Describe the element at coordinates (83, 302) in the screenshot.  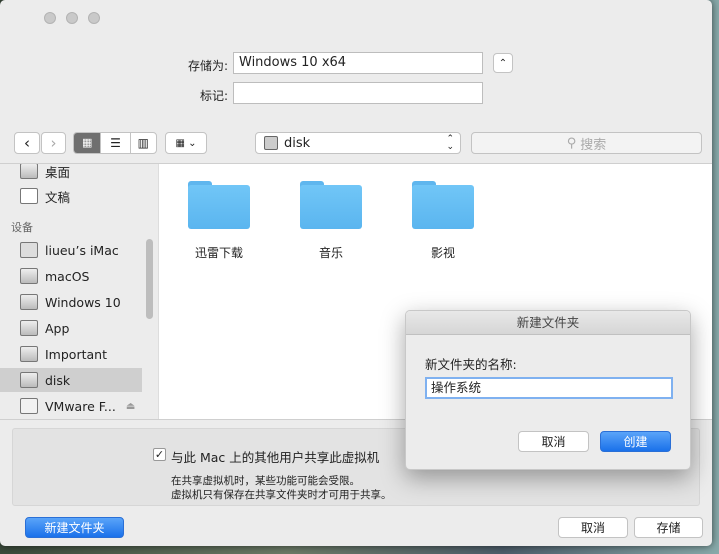
I see `sidebar-item-label: Windows 10` at that location.